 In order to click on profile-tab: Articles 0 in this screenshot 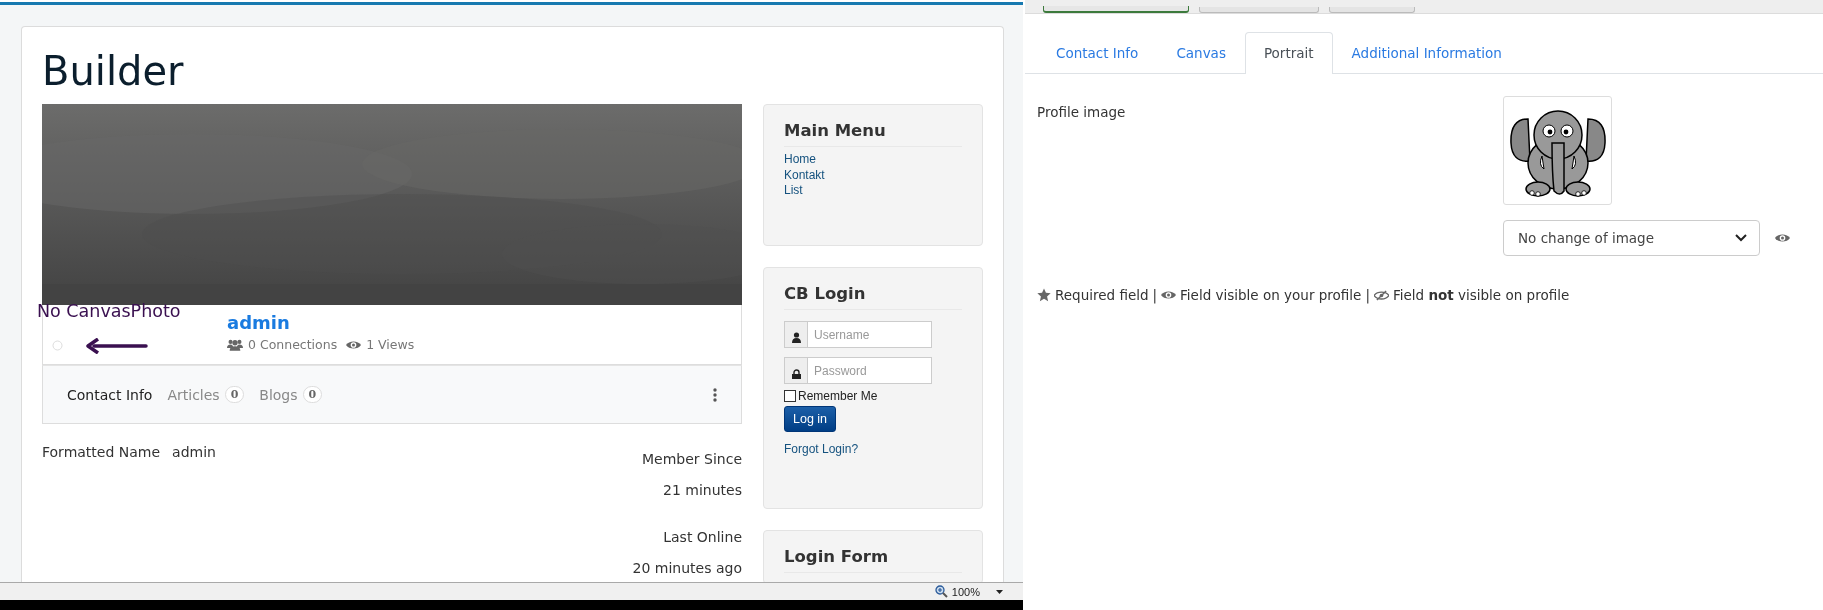, I will do `click(206, 394)`.